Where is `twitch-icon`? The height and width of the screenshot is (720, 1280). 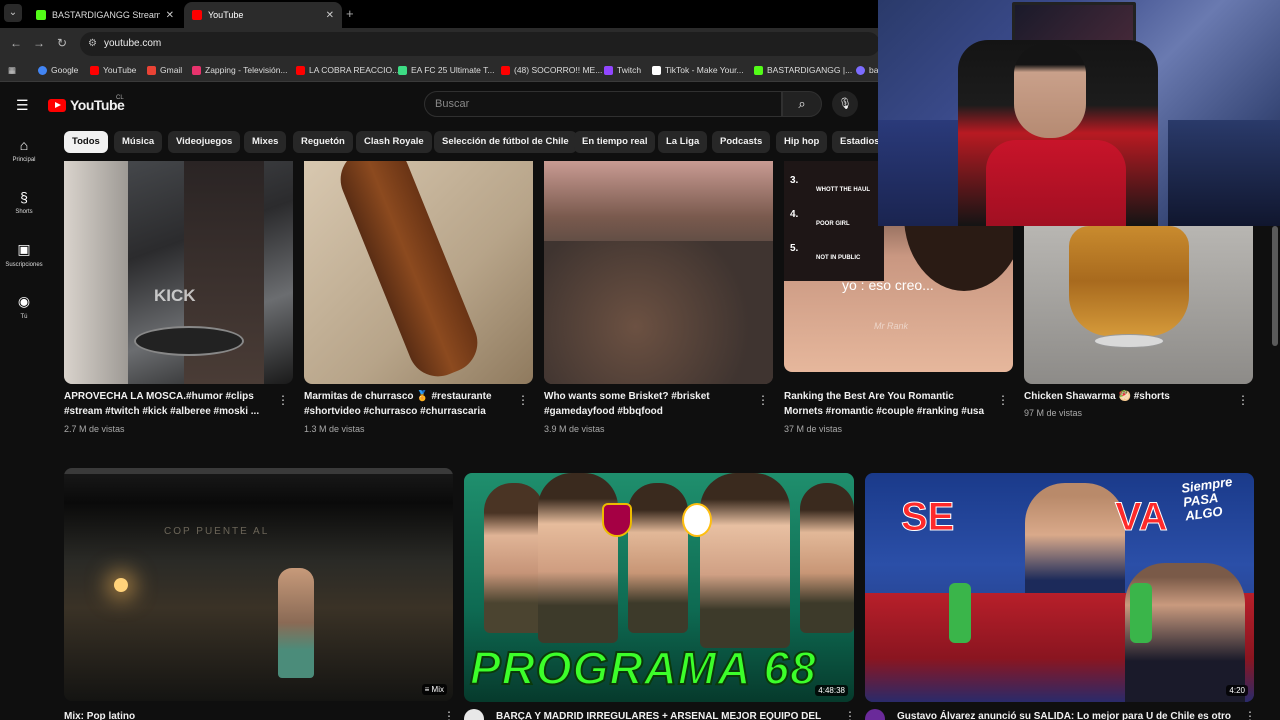 twitch-icon is located at coordinates (608, 70).